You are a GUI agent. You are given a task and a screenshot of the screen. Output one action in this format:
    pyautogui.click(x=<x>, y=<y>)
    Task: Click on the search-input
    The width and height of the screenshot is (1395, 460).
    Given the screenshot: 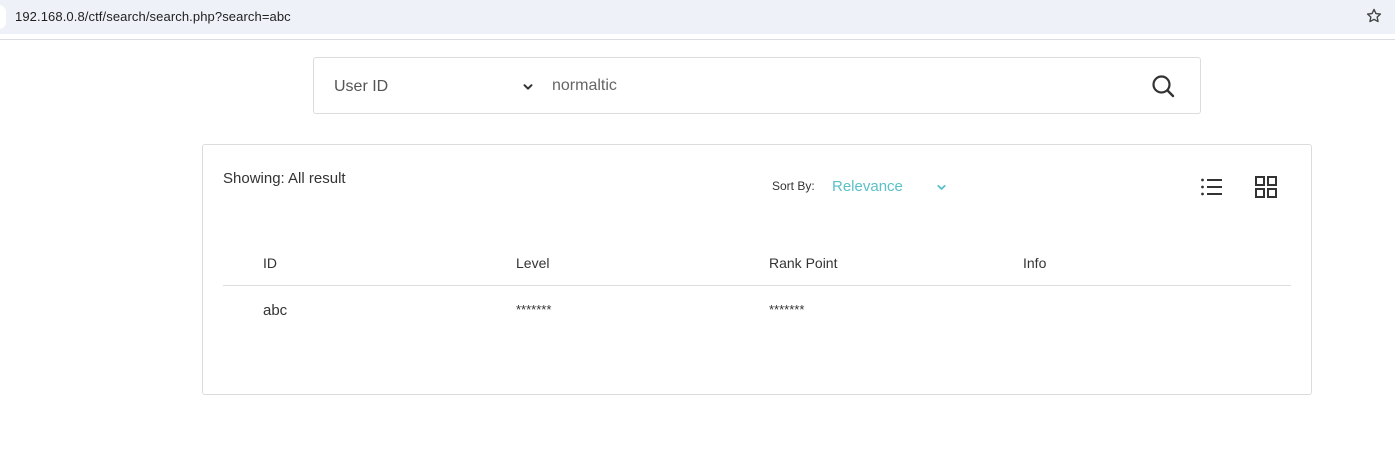 What is the action you would take?
    pyautogui.click(x=842, y=86)
    